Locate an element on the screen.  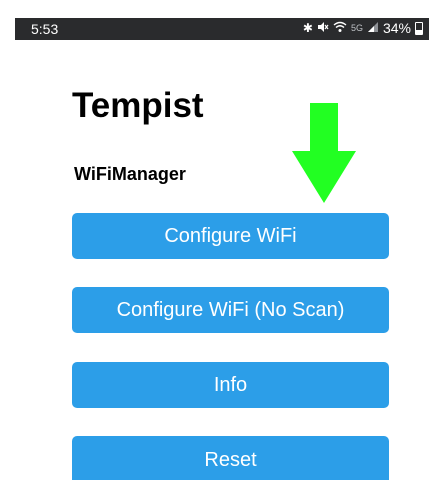
battery-percent: 34% is located at coordinates (396, 28).